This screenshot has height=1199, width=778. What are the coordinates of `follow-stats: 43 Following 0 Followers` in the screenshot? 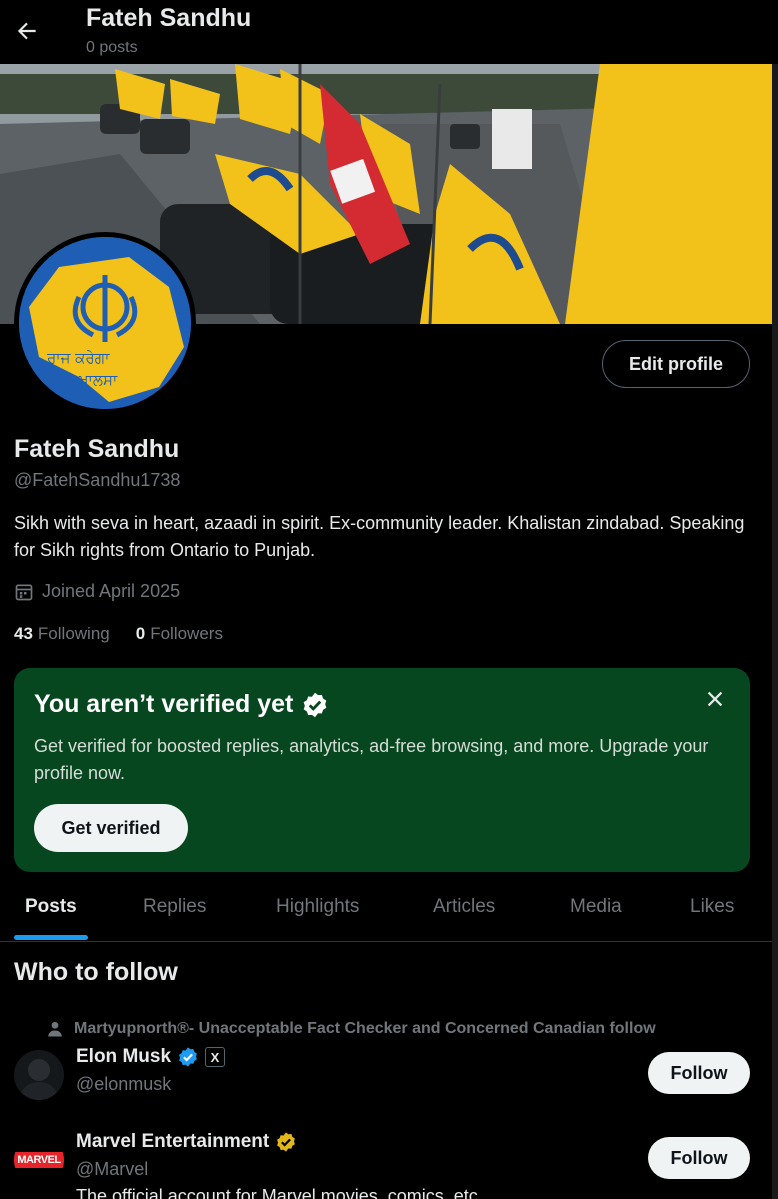 It's located at (118, 634).